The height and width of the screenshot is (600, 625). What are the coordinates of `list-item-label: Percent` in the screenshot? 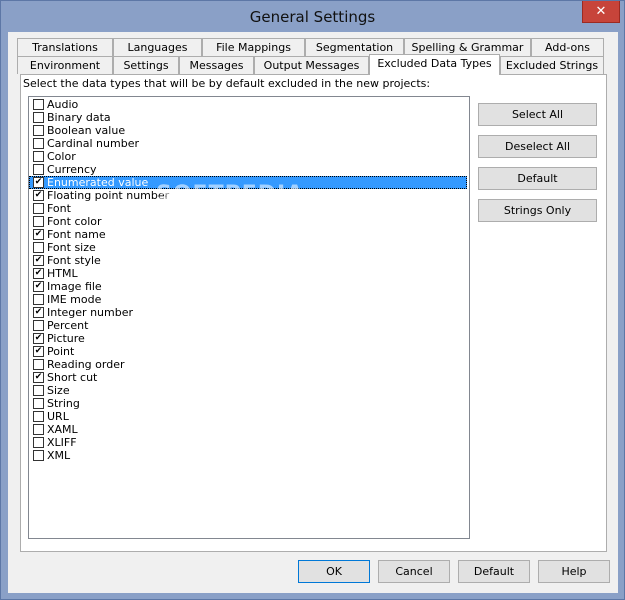 It's located at (68, 325).